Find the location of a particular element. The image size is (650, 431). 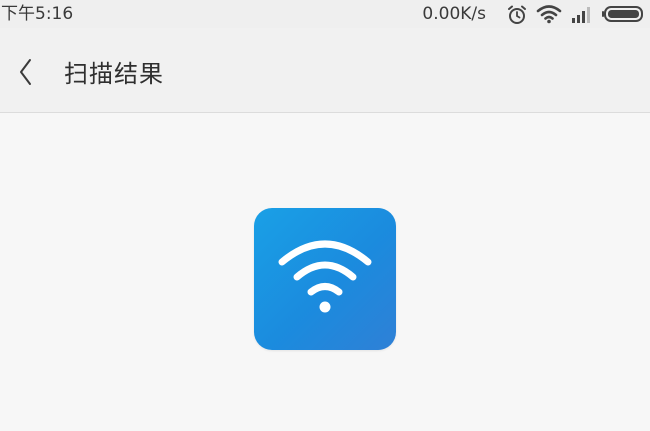

page-title: 扫描结果 is located at coordinates (114, 74).